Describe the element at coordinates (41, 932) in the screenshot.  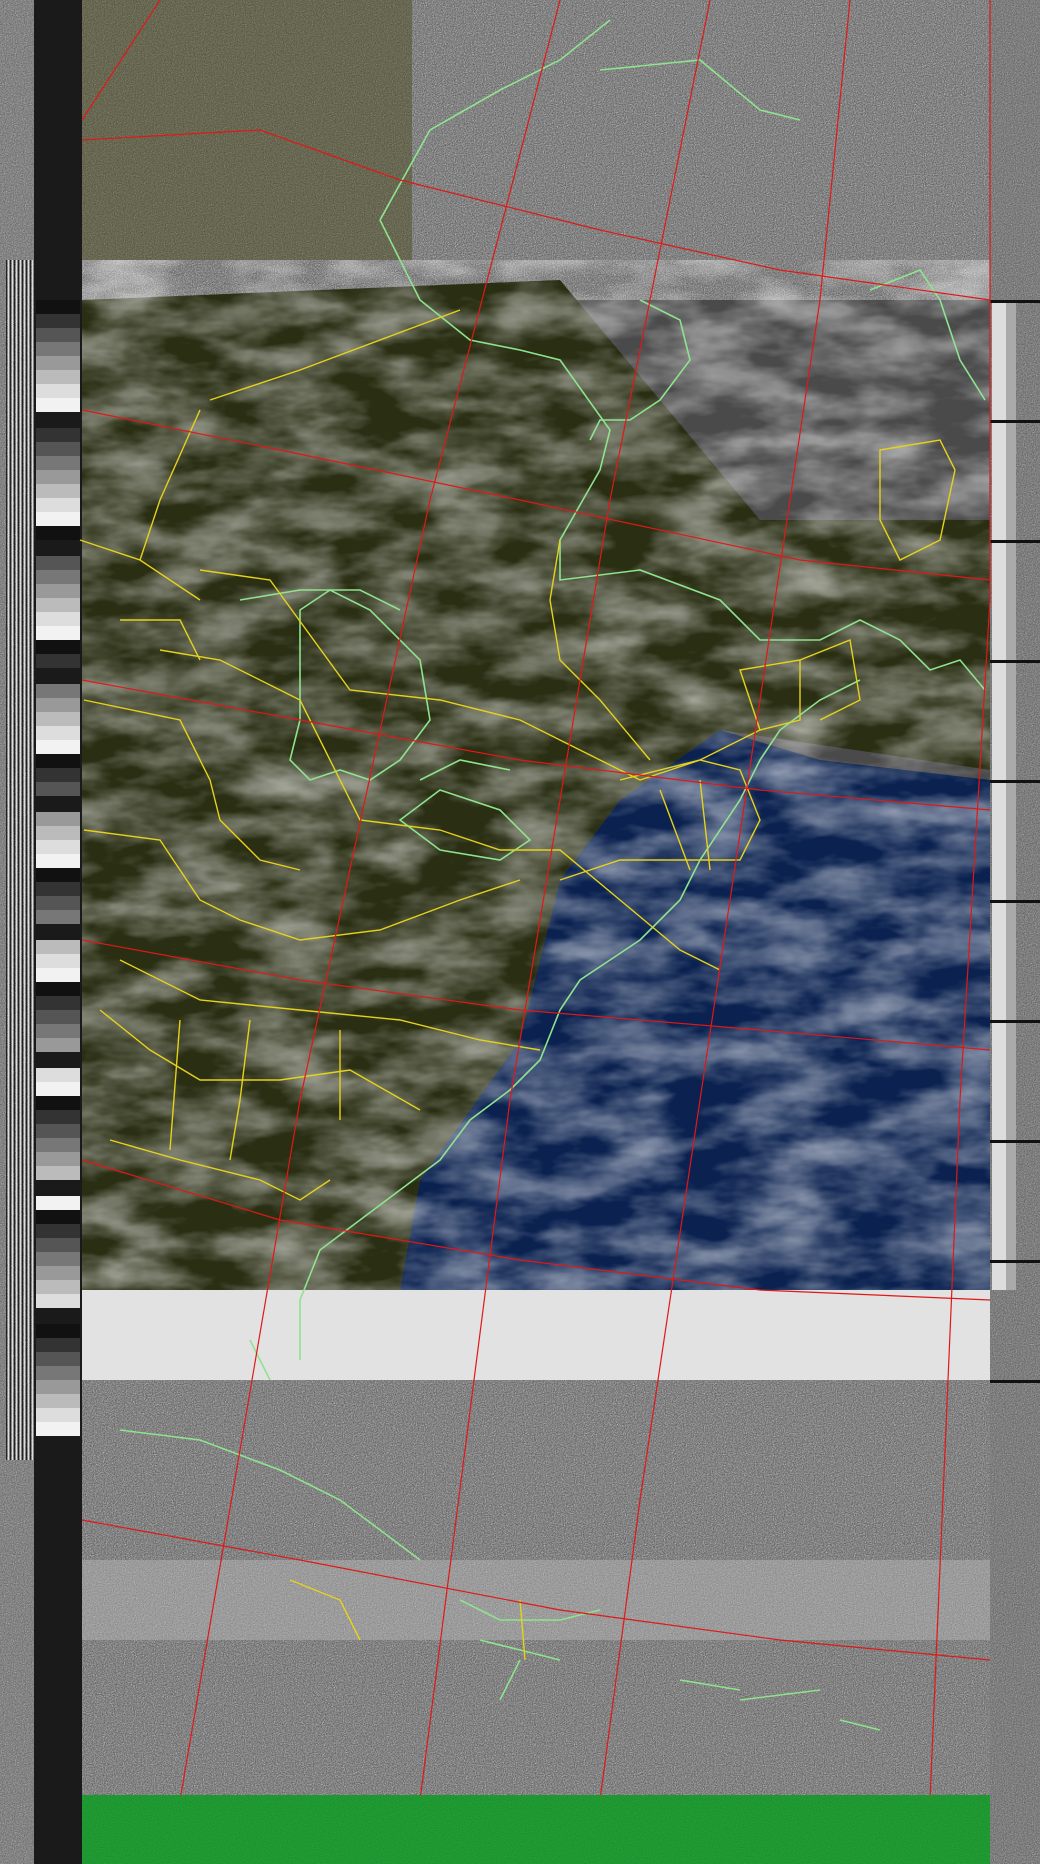
I see `telemetry-strip-left` at that location.